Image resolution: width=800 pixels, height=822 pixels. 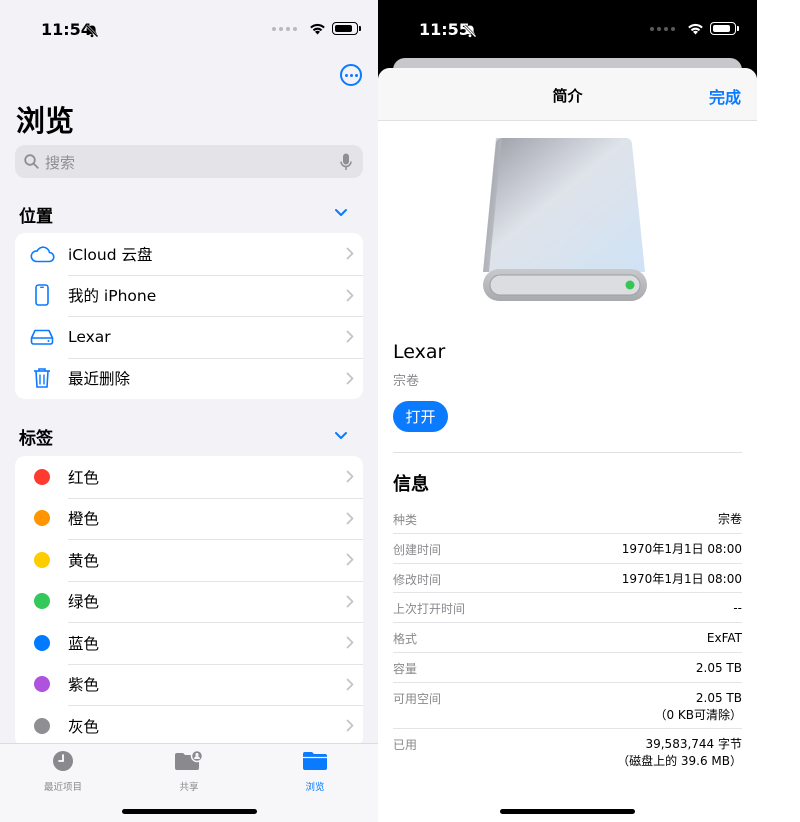 I want to click on location-item-iphone: 我的 iPhone, so click(x=189, y=295).